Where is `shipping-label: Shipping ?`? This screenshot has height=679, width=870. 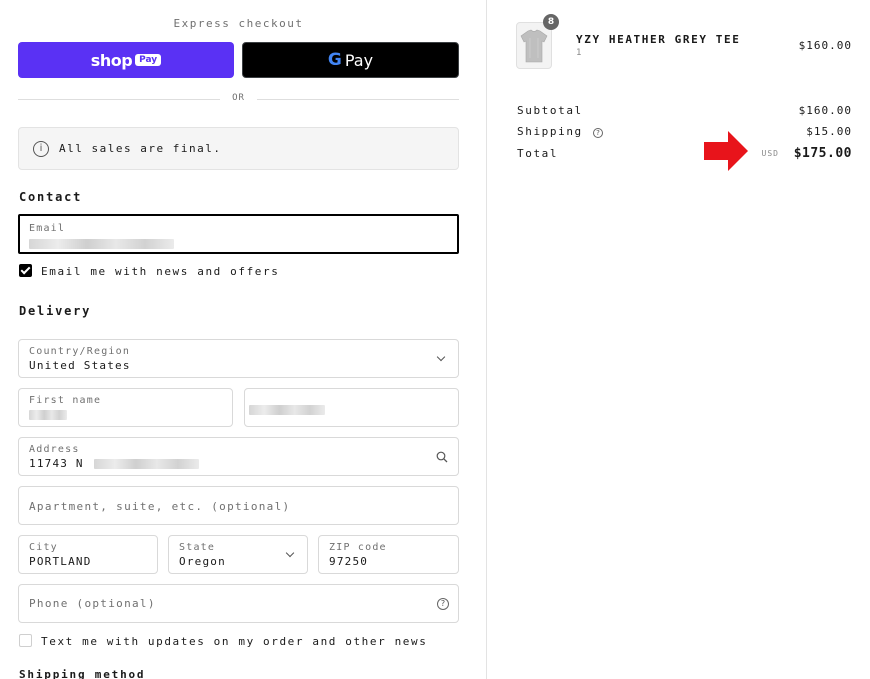 shipping-label: Shipping ? is located at coordinates (560, 131).